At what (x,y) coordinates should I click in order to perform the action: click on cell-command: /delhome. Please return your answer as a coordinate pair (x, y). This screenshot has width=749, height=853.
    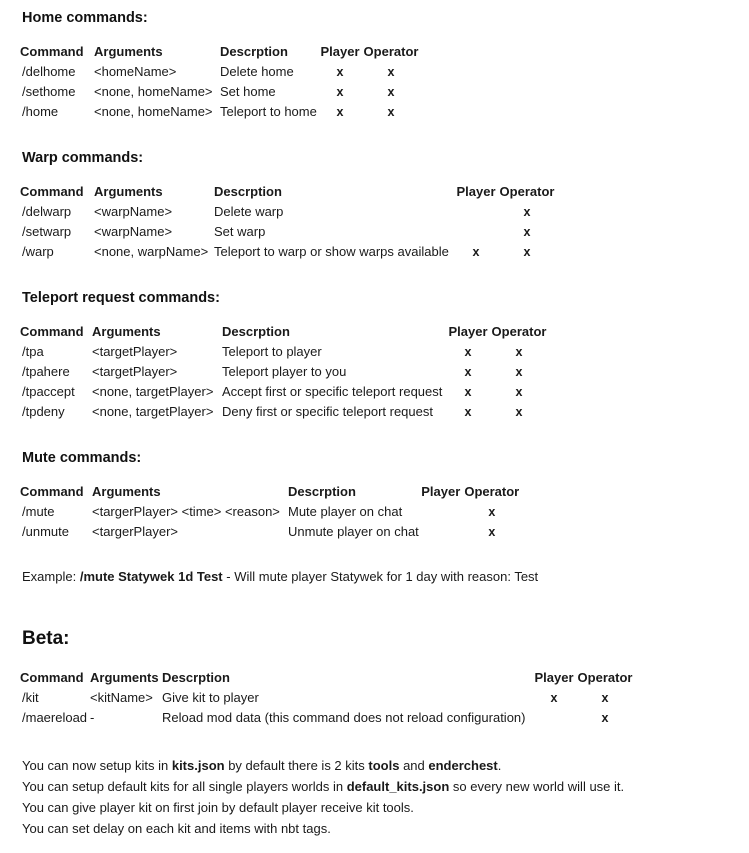
    Looking at the image, I should click on (49, 71).